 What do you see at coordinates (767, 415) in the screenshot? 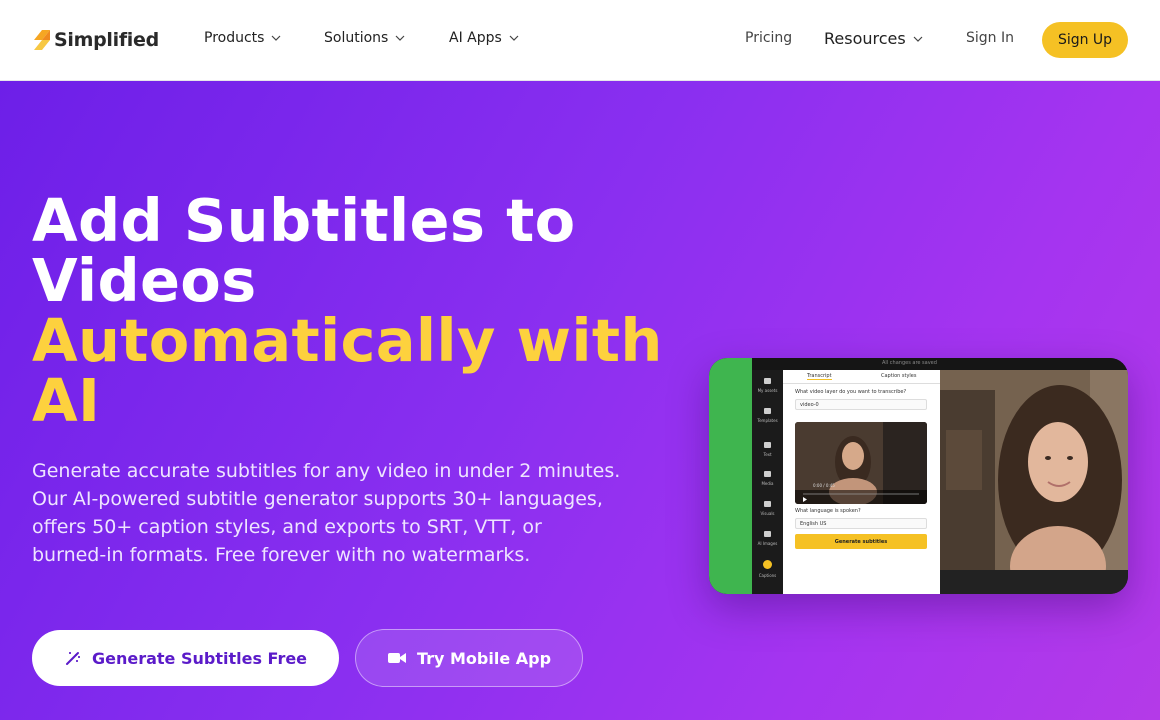
I see `sidebar-item-templates: Templates` at bounding box center [767, 415].